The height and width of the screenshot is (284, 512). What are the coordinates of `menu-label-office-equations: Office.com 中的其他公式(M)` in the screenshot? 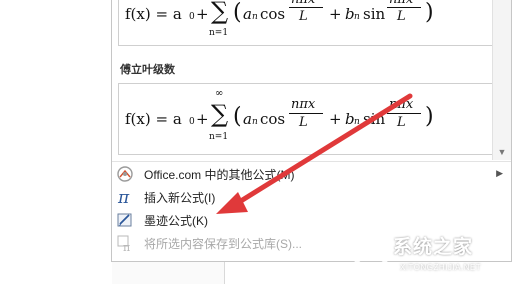 It's located at (219, 175).